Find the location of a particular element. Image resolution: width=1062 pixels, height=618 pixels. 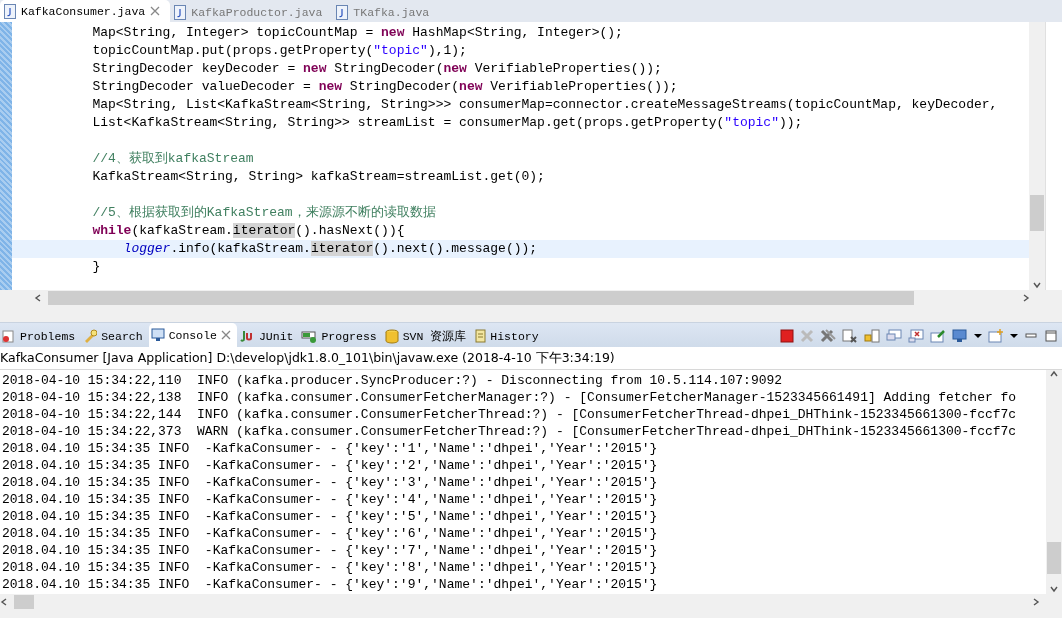

code-line: } is located at coordinates (96, 267).